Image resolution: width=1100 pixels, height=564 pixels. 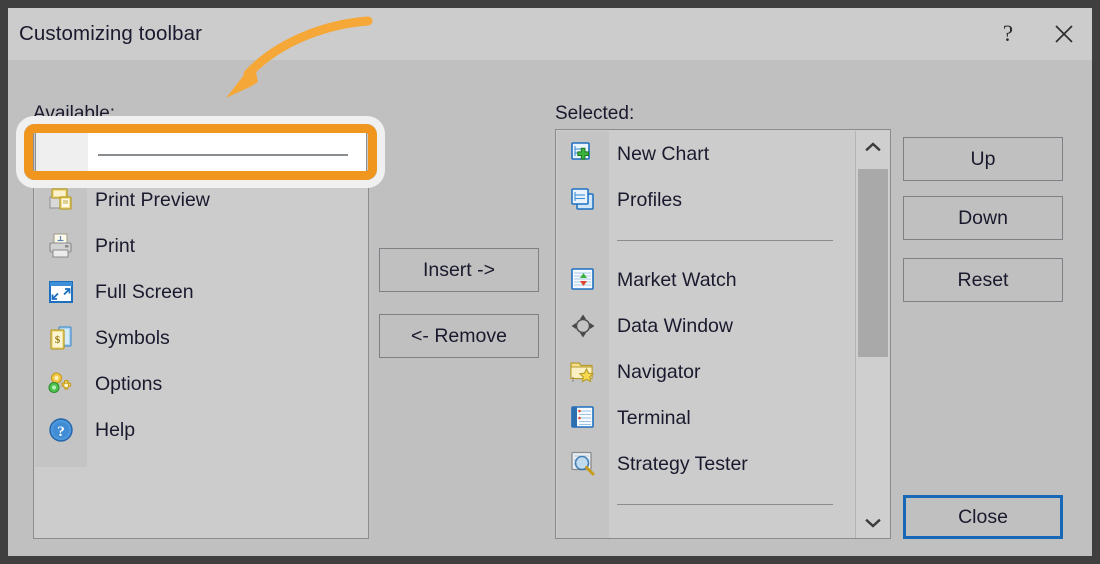 I want to click on close-x-icon, so click(x=1064, y=34).